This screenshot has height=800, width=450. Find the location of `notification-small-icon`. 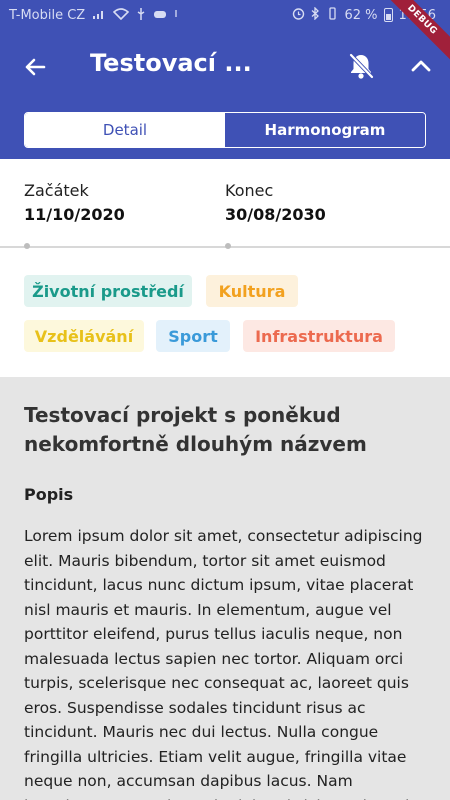

notification-small-icon is located at coordinates (177, 15).